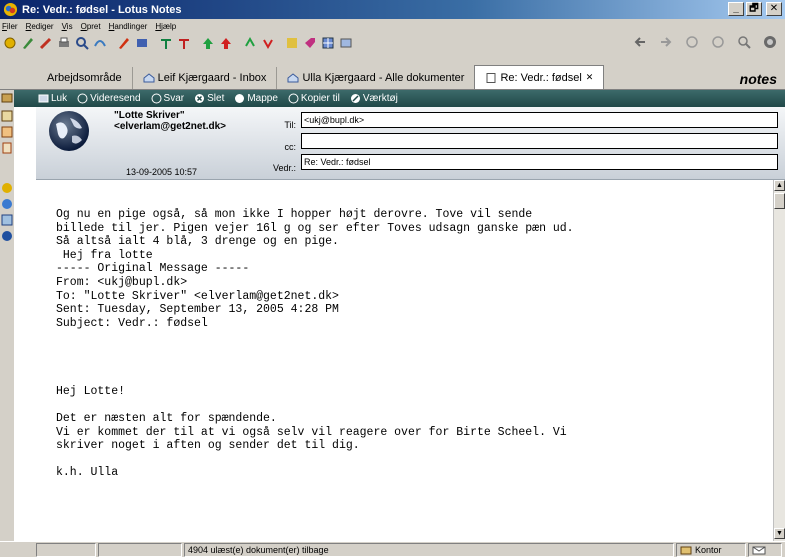  I want to click on location-selector: Kontor, so click(711, 550).